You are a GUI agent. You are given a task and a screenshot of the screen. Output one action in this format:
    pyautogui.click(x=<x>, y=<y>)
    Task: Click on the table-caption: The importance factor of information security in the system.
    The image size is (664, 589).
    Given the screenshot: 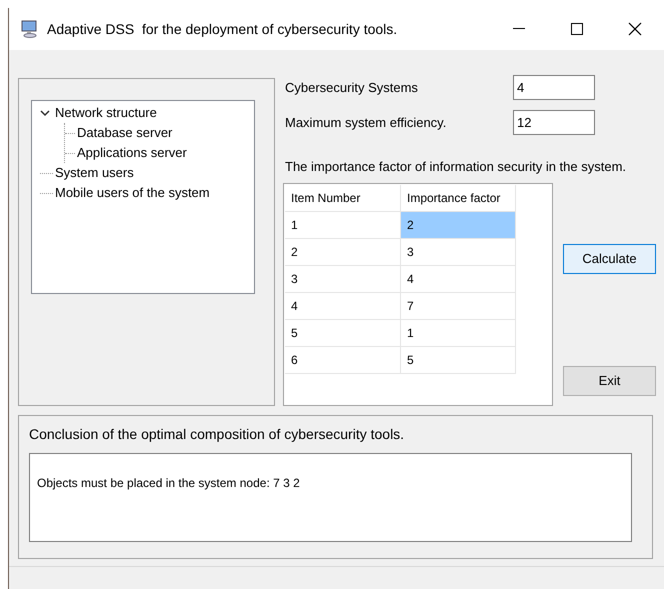 What is the action you would take?
    pyautogui.click(x=456, y=167)
    